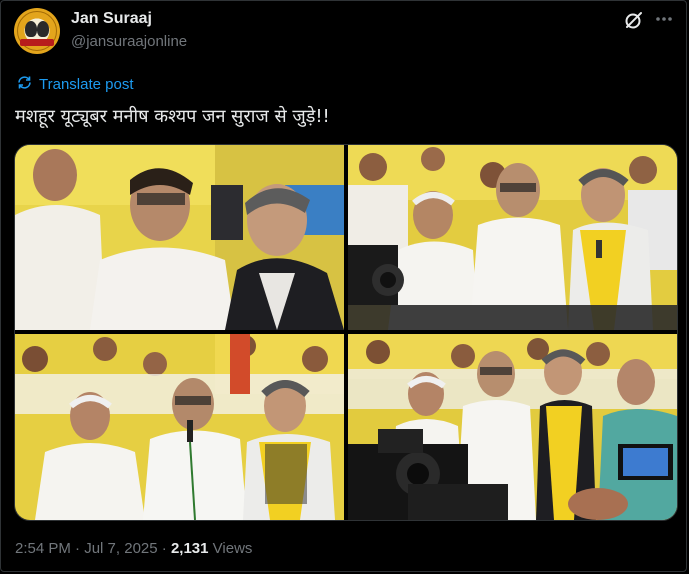  Describe the element at coordinates (664, 19) in the screenshot. I see `more-horizontal-icon` at that location.